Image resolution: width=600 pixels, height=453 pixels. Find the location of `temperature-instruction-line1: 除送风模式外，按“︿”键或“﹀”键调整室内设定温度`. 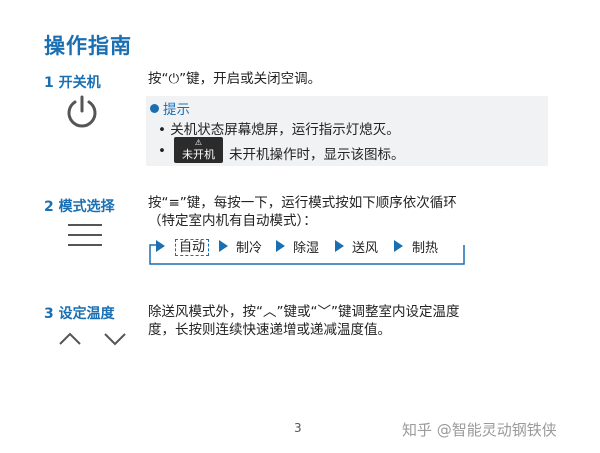

temperature-instruction-line1: 除送风模式外，按“︿”键或“﹀”键调整室内设定温度 is located at coordinates (304, 312).